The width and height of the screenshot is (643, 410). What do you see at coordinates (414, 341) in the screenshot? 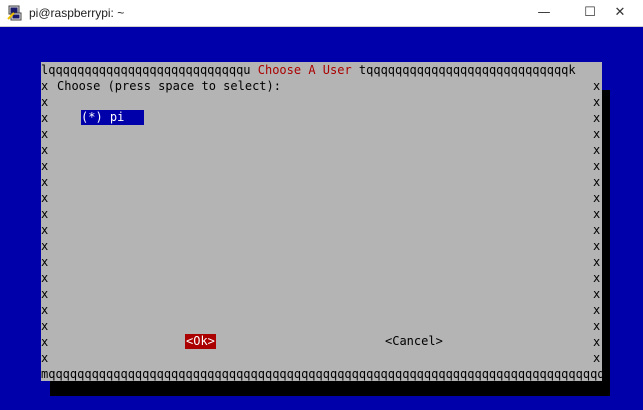
I see `cancel-button: <Cancel>` at bounding box center [414, 341].